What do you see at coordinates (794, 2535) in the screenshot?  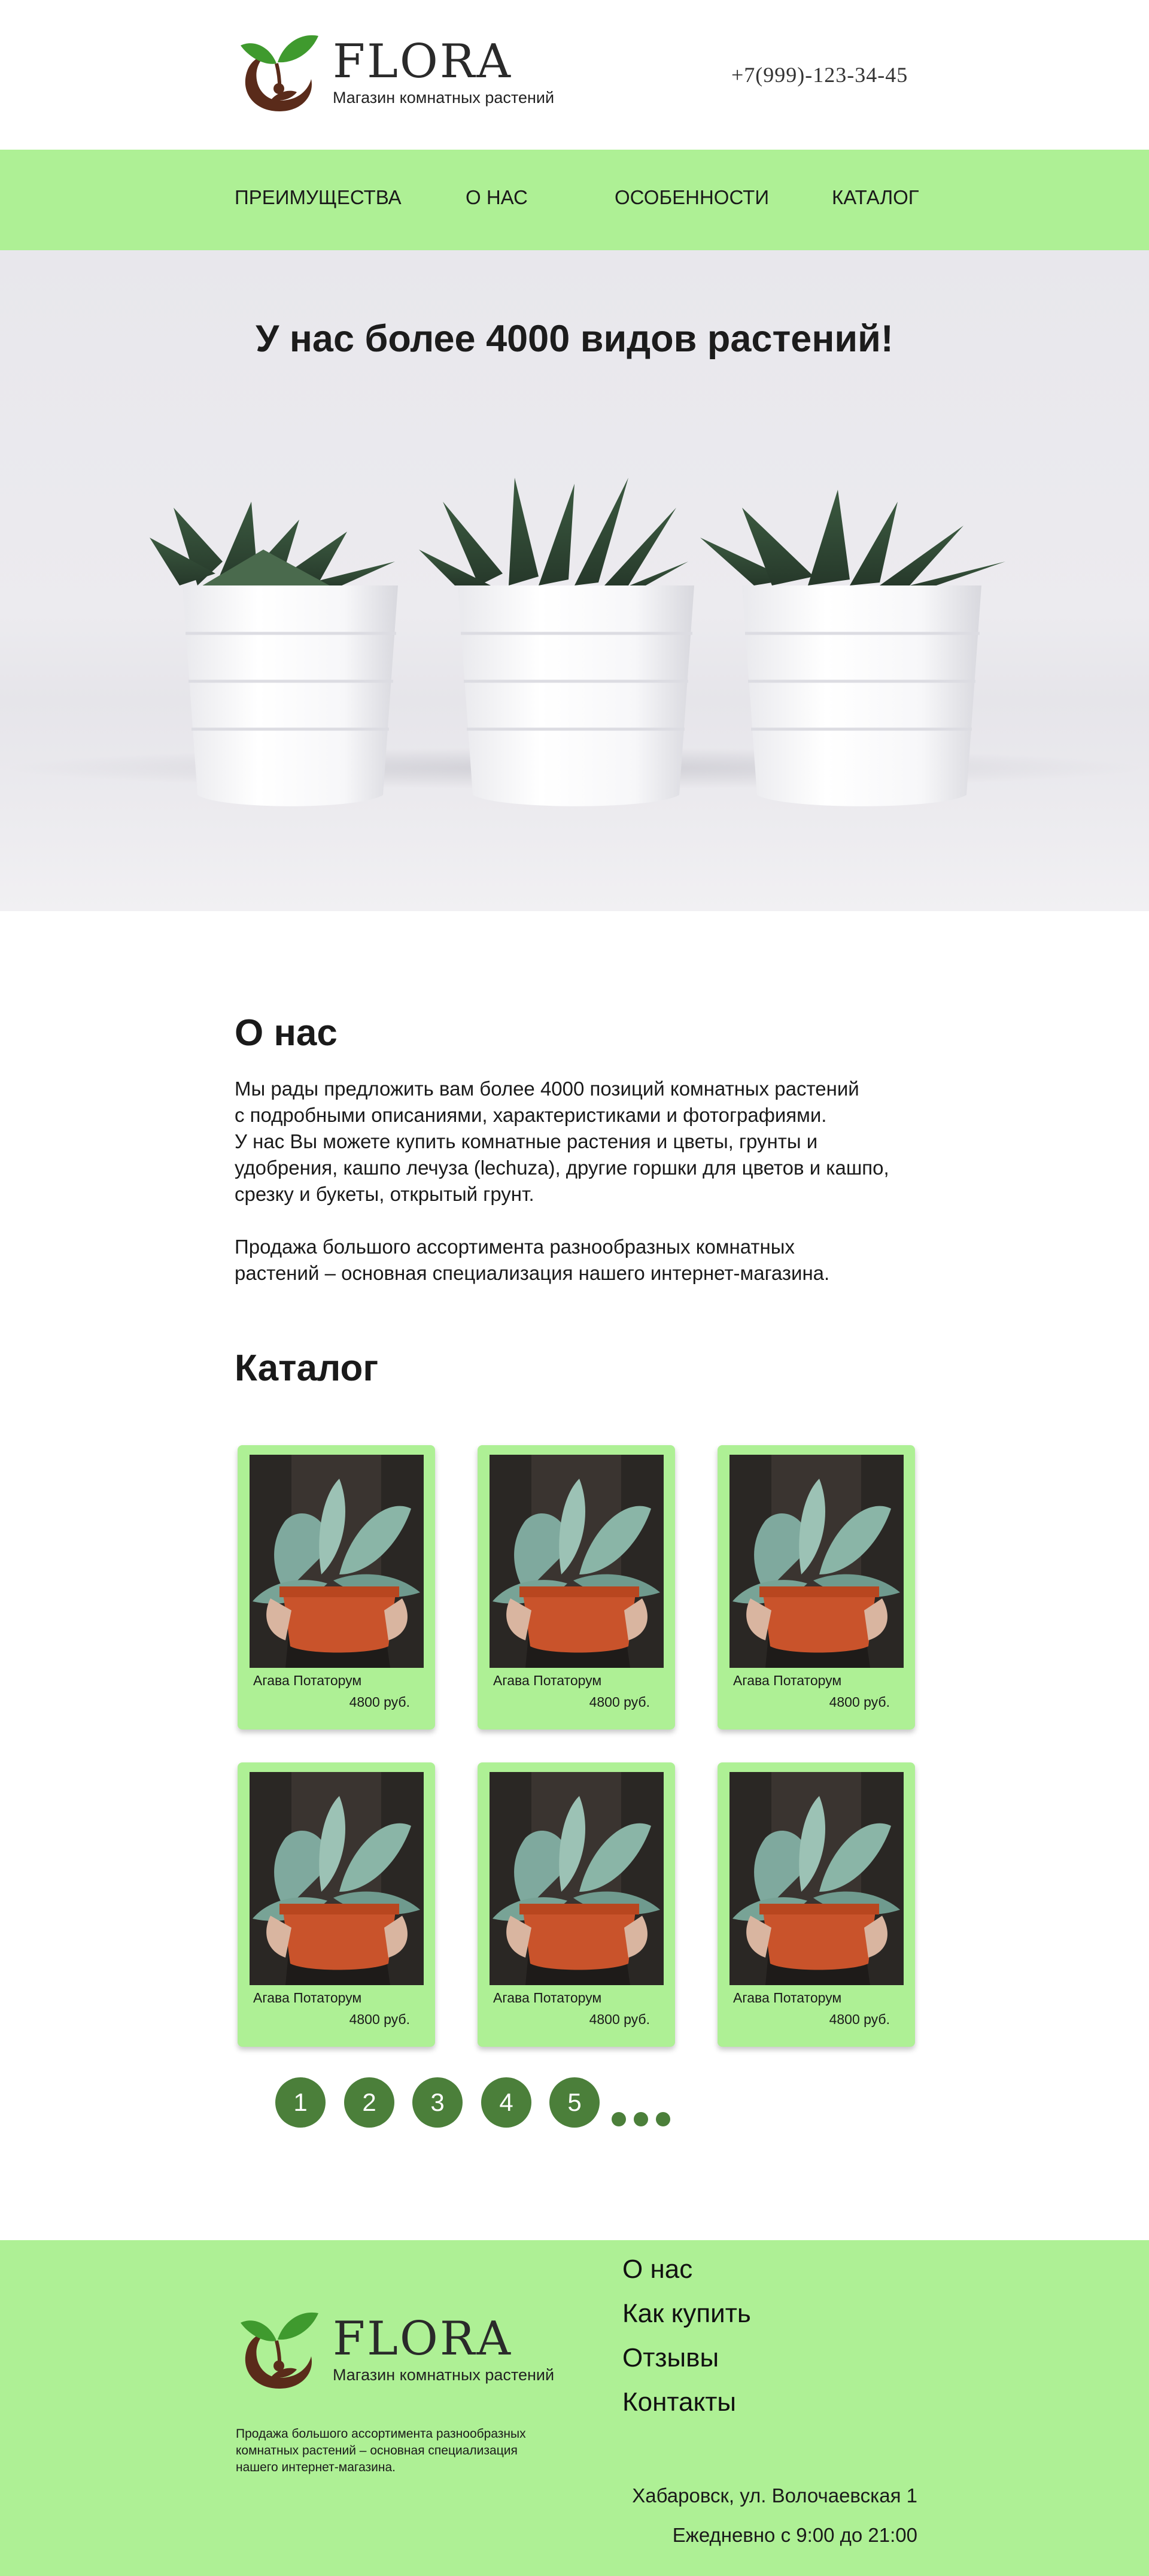 I see `footer-hours: Ежедневно с 9:00 до 21:00` at bounding box center [794, 2535].